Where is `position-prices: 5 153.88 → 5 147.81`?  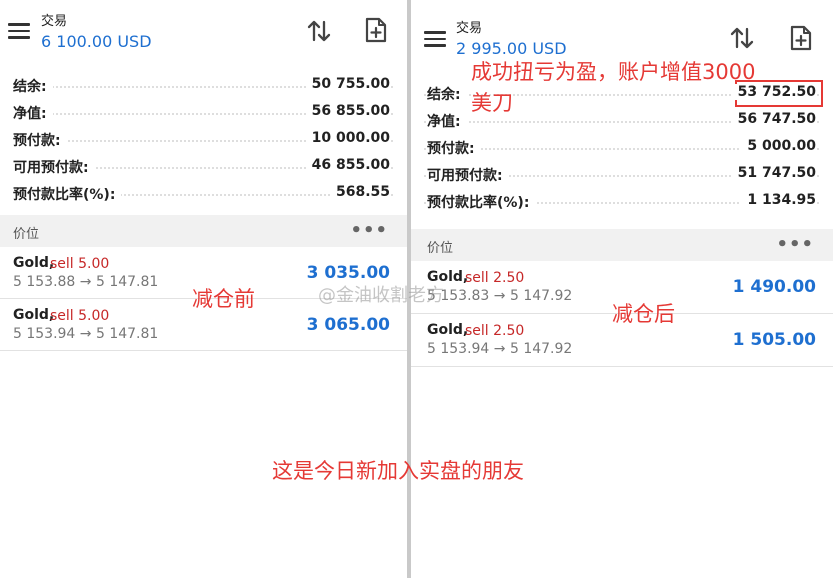
position-prices: 5 153.88 → 5 147.81 is located at coordinates (86, 282).